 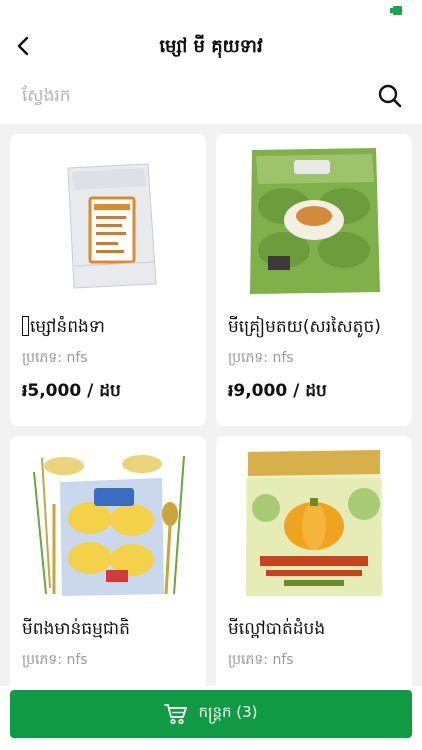 What do you see at coordinates (111, 328) in the screenshot?
I see `product-name-wrap: ម្សៅនំពងទា` at bounding box center [111, 328].